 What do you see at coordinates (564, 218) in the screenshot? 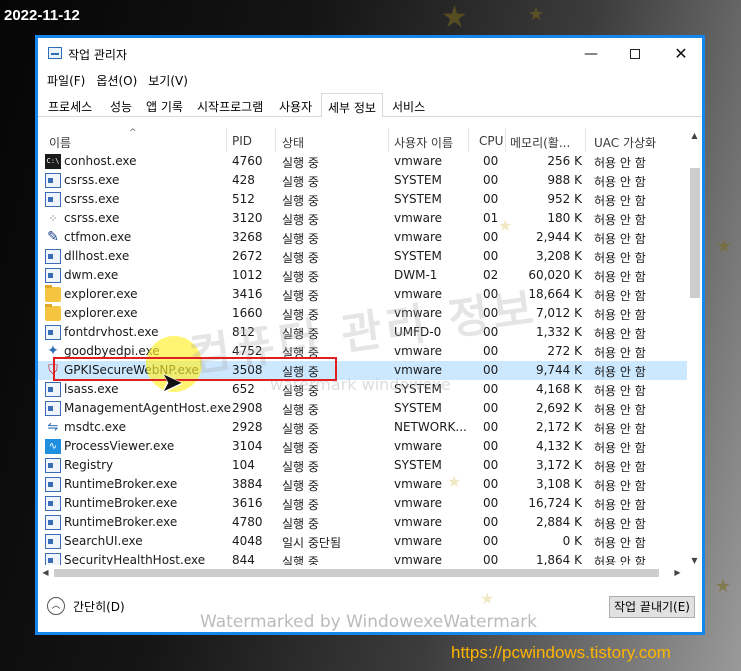
I see `cell-memory: 180 K` at bounding box center [564, 218].